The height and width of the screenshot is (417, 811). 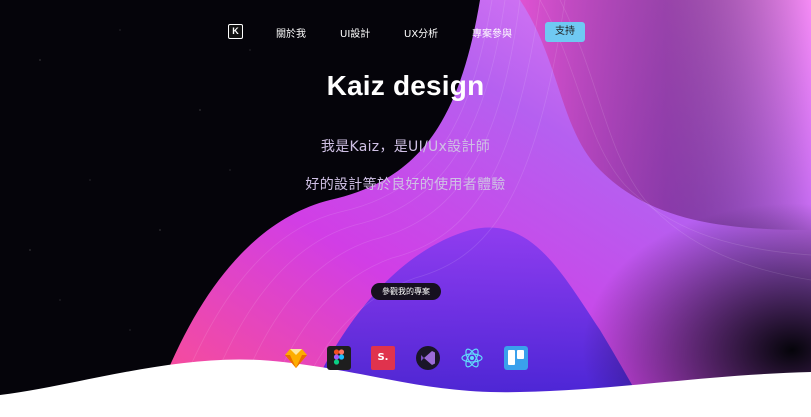 What do you see at coordinates (405, 85) in the screenshot?
I see `page-title: Kaiz design` at bounding box center [405, 85].